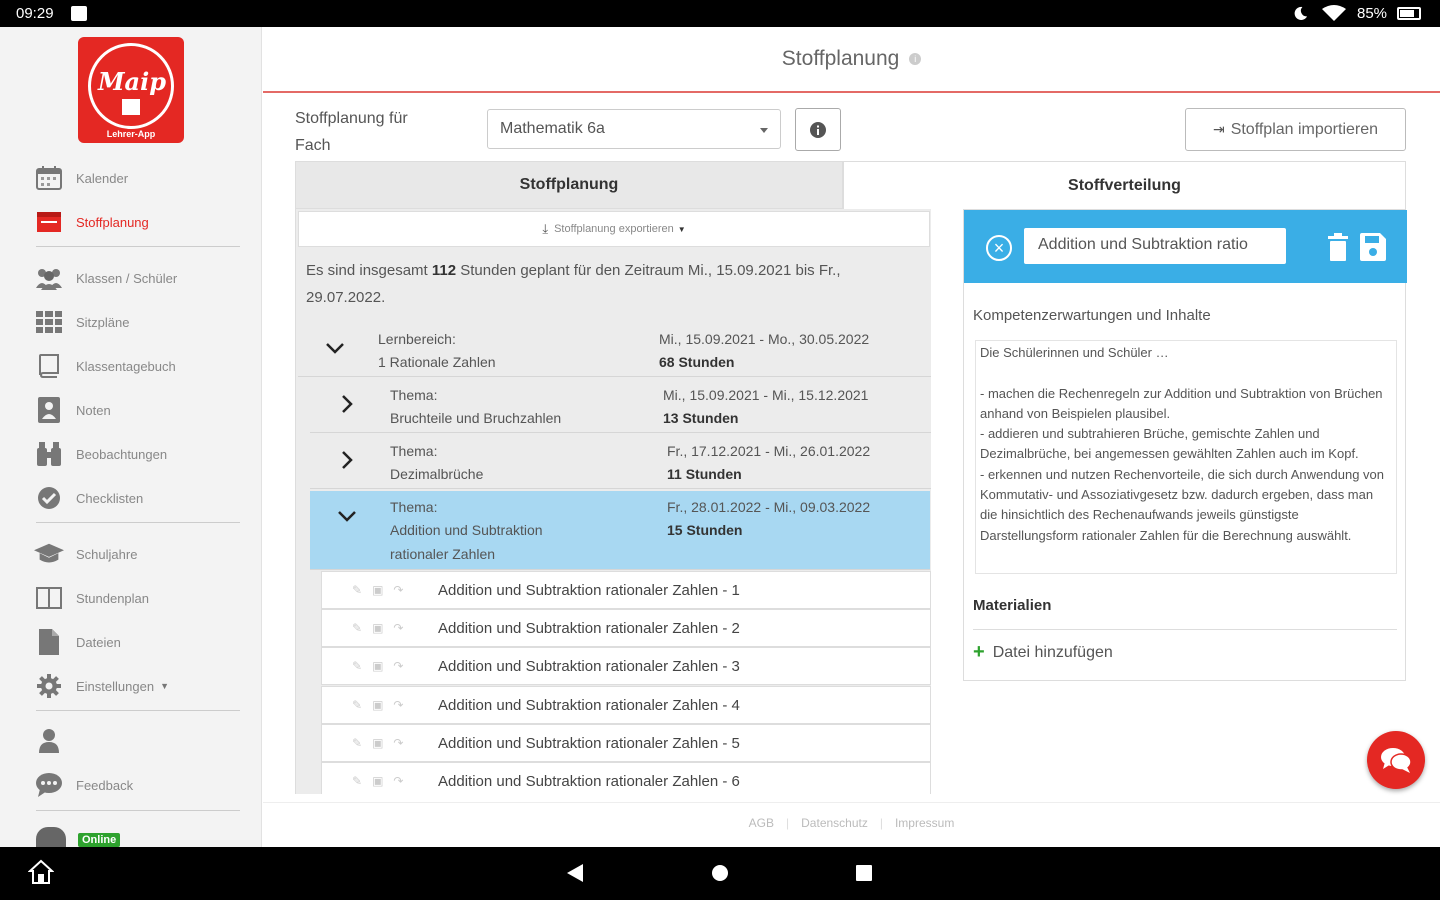  I want to click on nav-item-klassentagebuch: Klassentagebuch, so click(139, 366).